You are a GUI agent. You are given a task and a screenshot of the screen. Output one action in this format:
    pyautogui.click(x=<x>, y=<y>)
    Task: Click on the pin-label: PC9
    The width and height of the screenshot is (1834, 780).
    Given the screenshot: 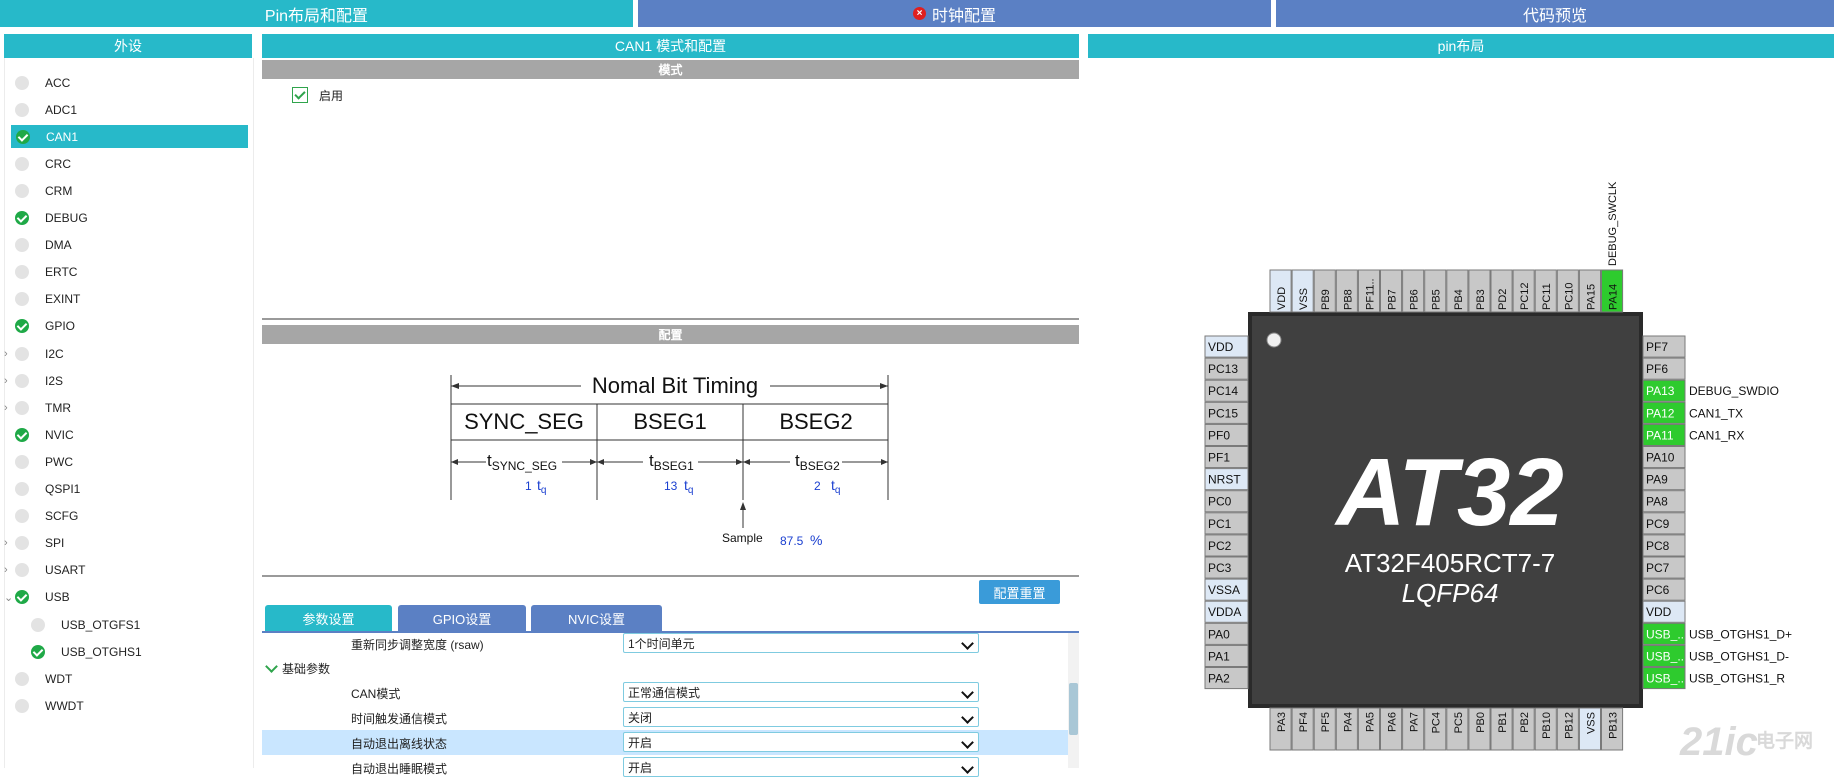 What is the action you would take?
    pyautogui.click(x=1658, y=524)
    